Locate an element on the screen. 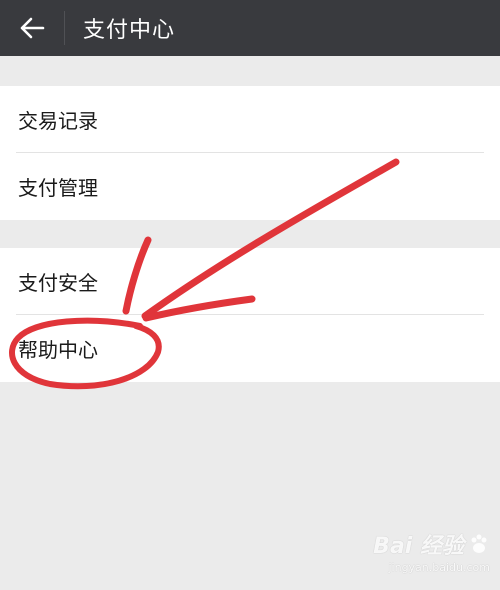  baidu-jingyan-watermark: Bai 经验 jingyan.baidu.com is located at coordinates (431, 551).